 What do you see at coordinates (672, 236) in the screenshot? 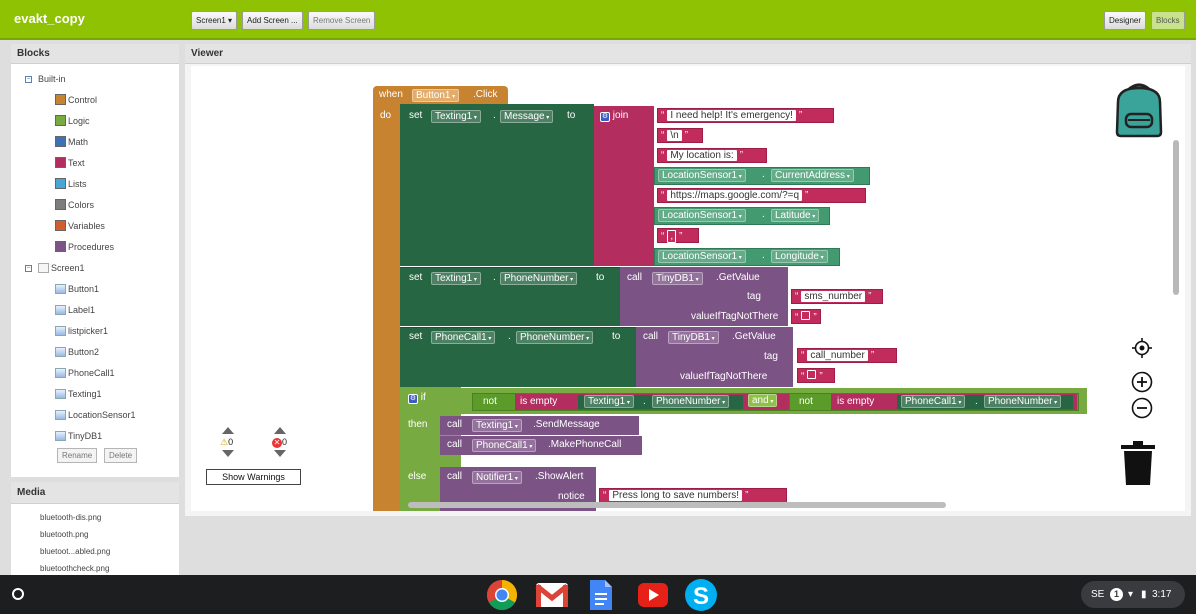
I see `string-value: ,` at bounding box center [672, 236].